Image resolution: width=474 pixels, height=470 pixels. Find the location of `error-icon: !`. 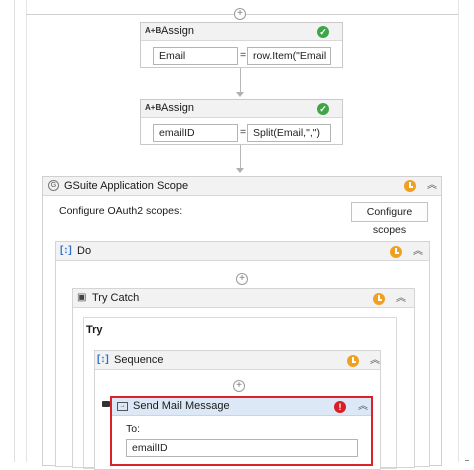

error-icon: ! is located at coordinates (340, 407).